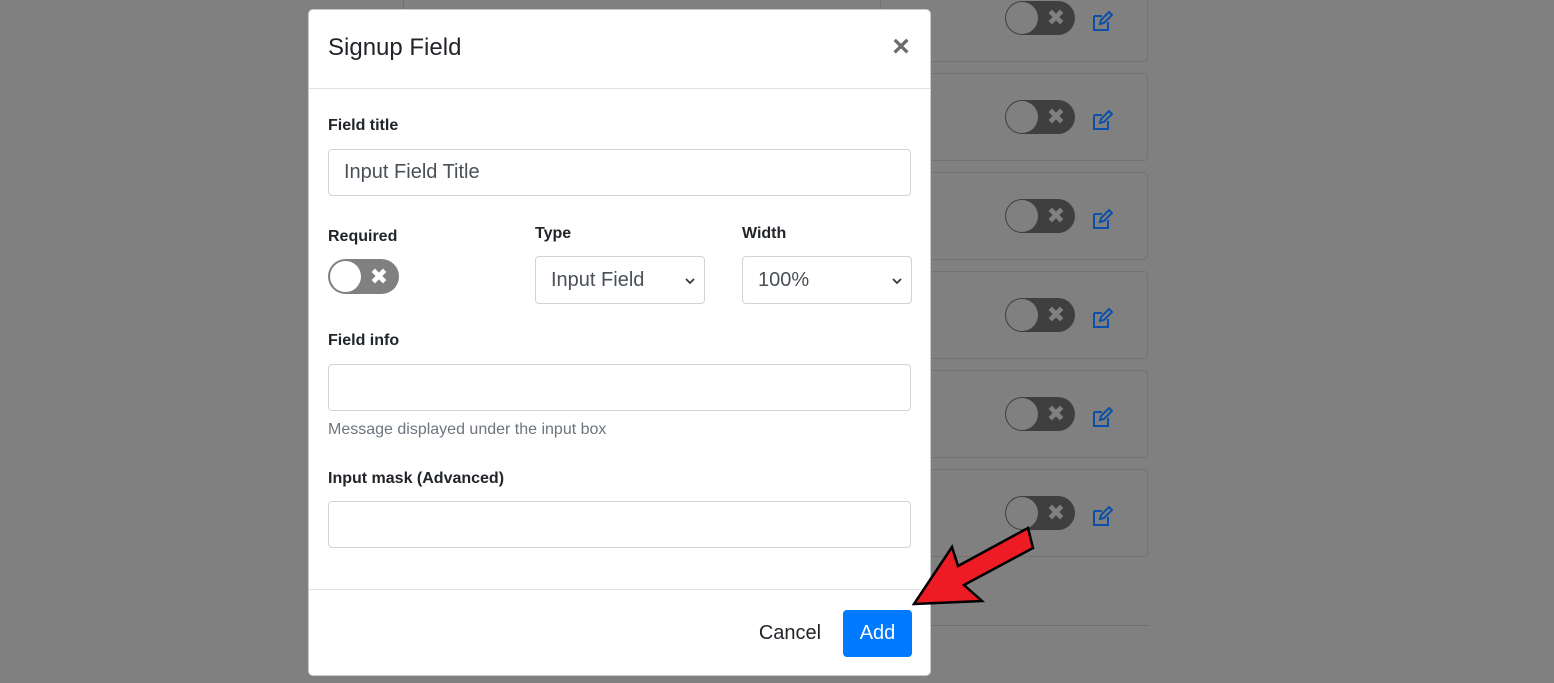 This screenshot has width=1554, height=683. What do you see at coordinates (467, 429) in the screenshot?
I see `field-info-help-text: Message displayed under the input box` at bounding box center [467, 429].